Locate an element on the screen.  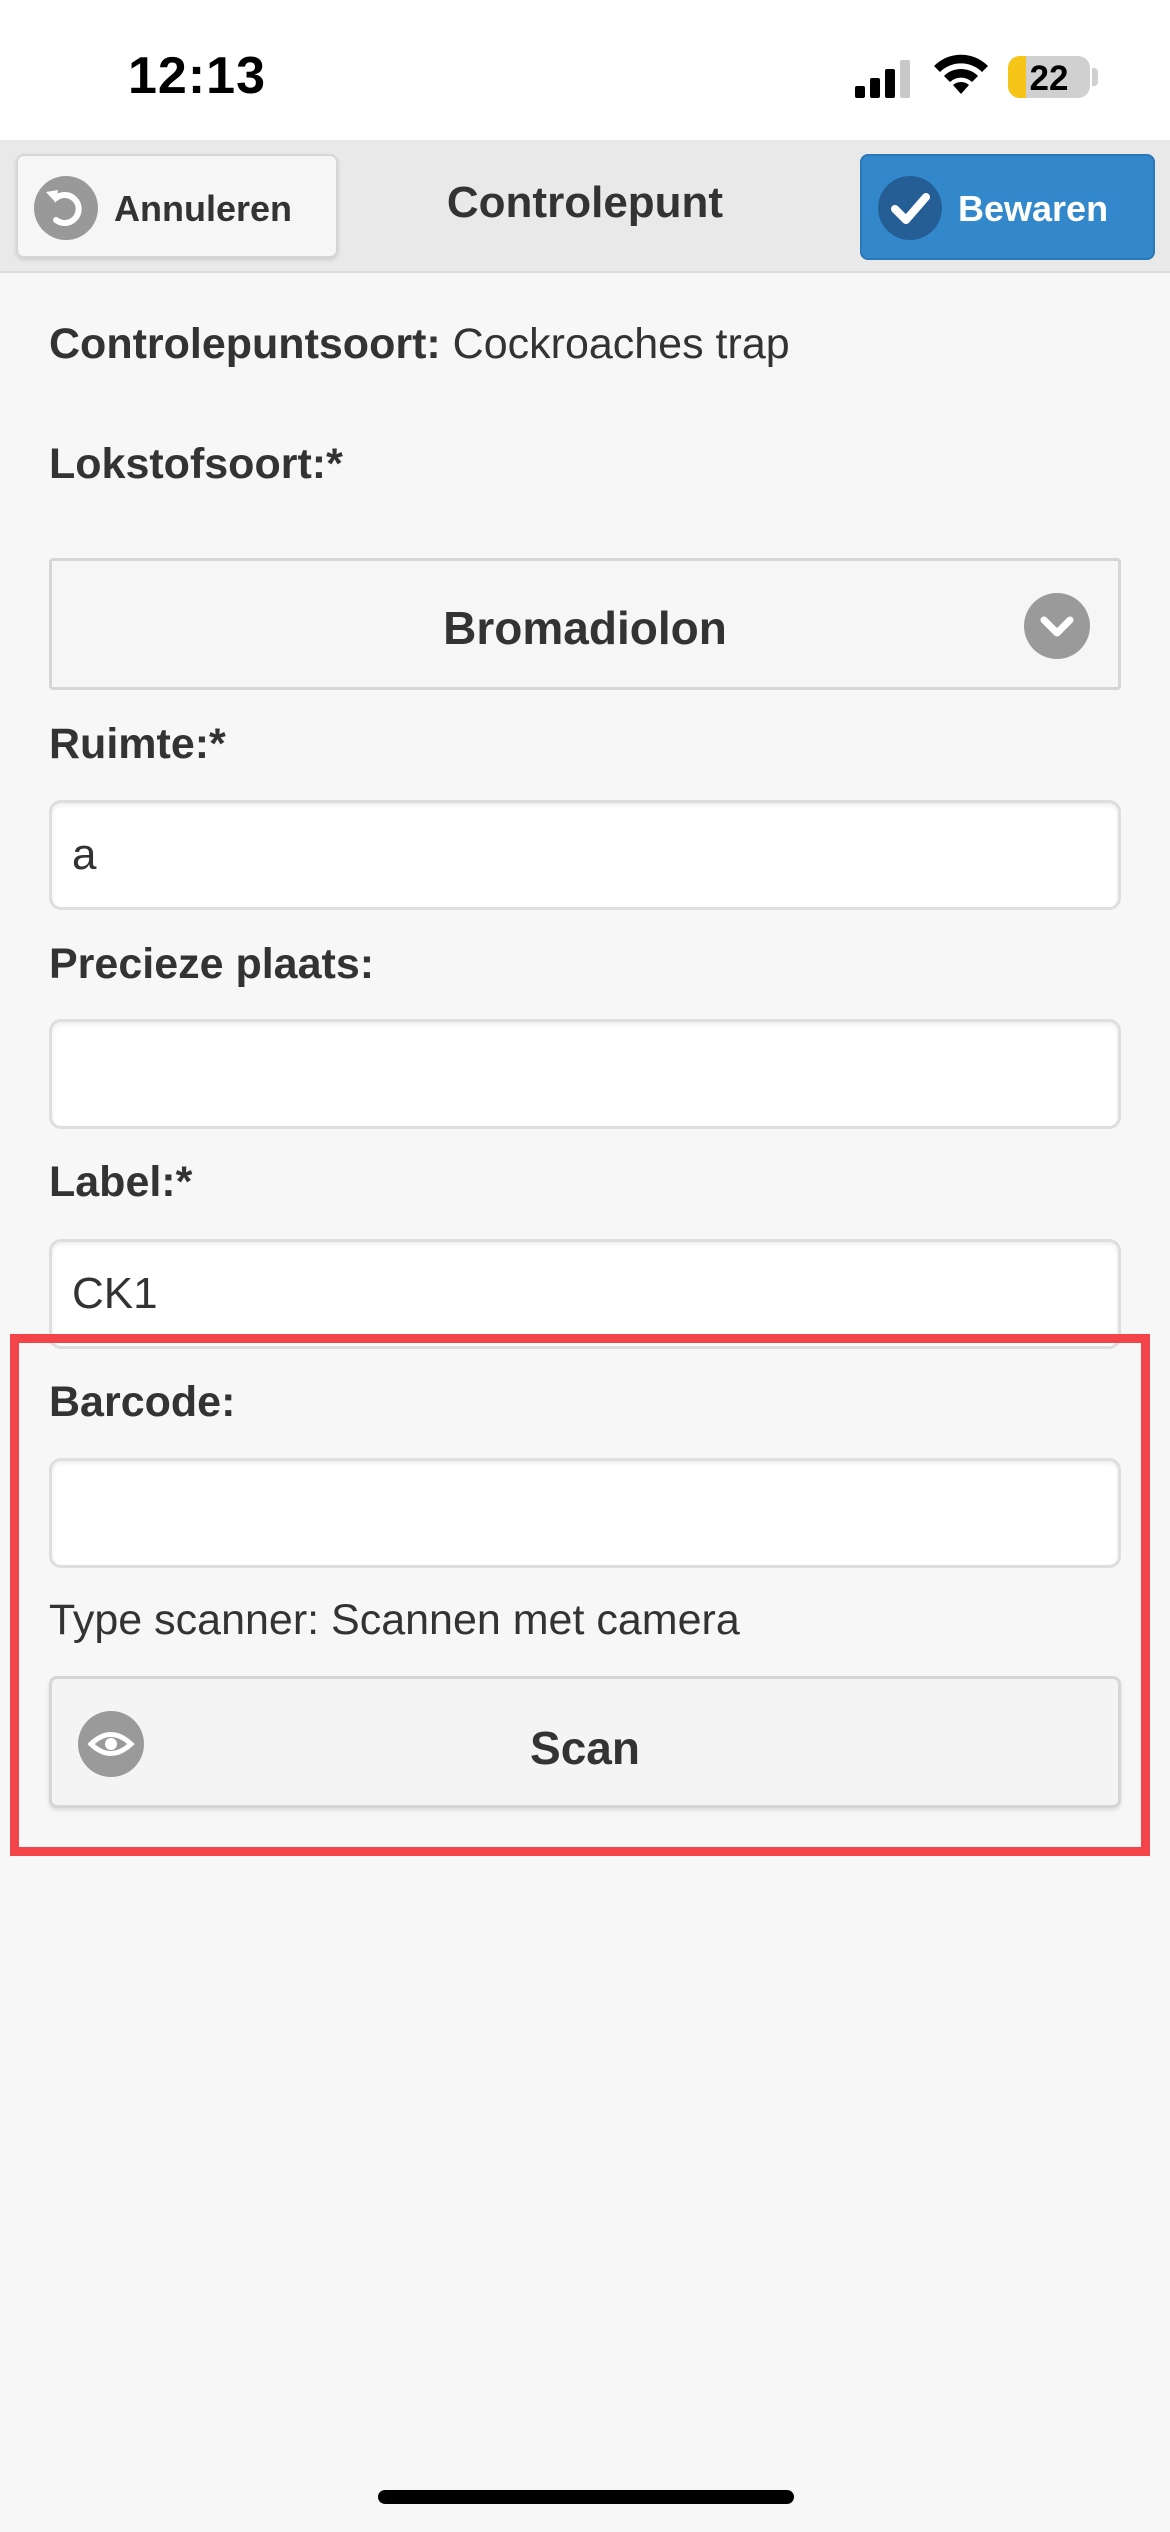
exact-place-input is located at coordinates (585, 1074).